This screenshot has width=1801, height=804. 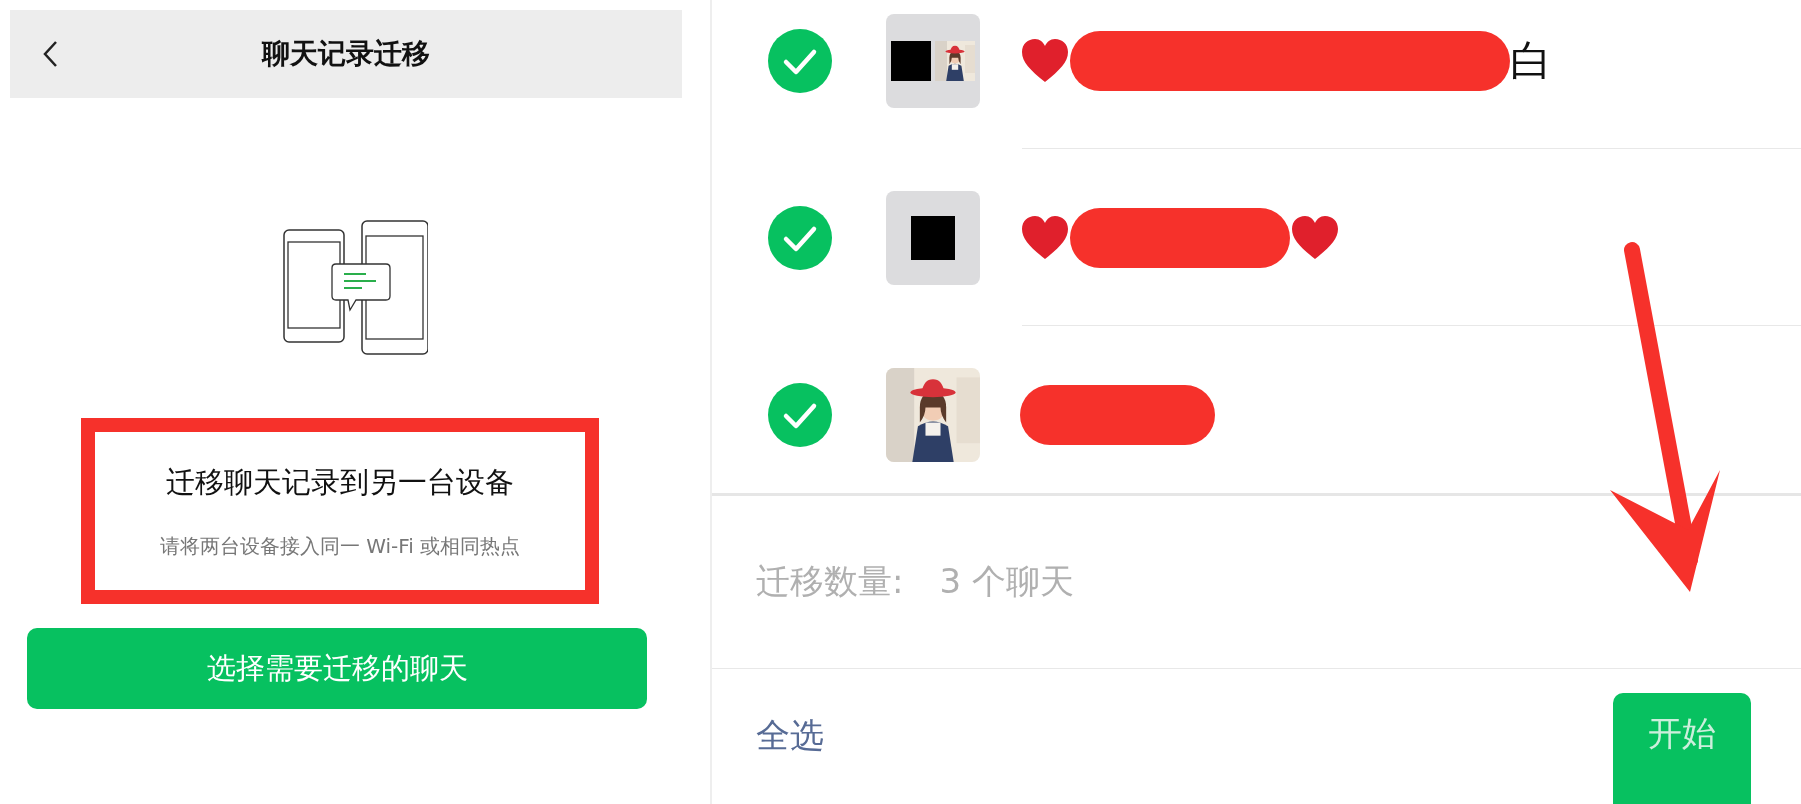 I want to click on count-value: 3 个聊天, so click(x=1006, y=581).